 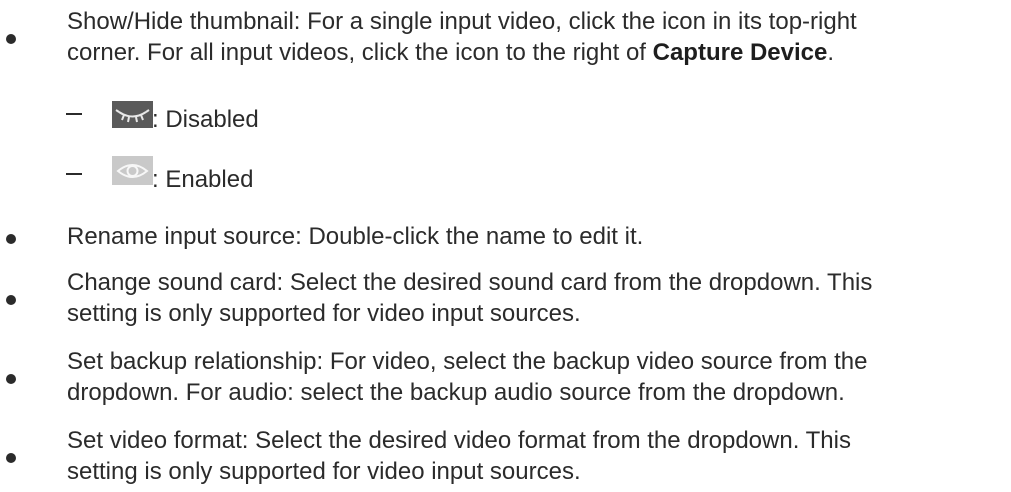 I want to click on sub-item-label: : Enabled, so click(x=203, y=179).